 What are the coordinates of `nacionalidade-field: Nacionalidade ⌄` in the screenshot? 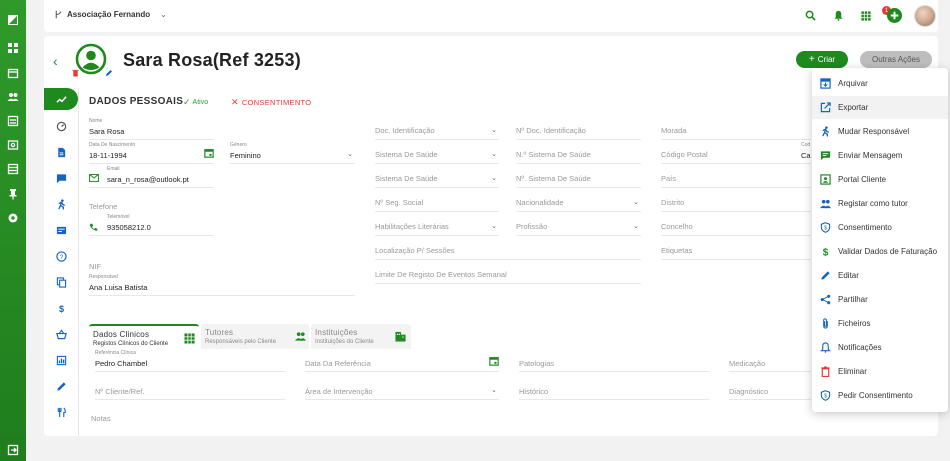 It's located at (578, 201).